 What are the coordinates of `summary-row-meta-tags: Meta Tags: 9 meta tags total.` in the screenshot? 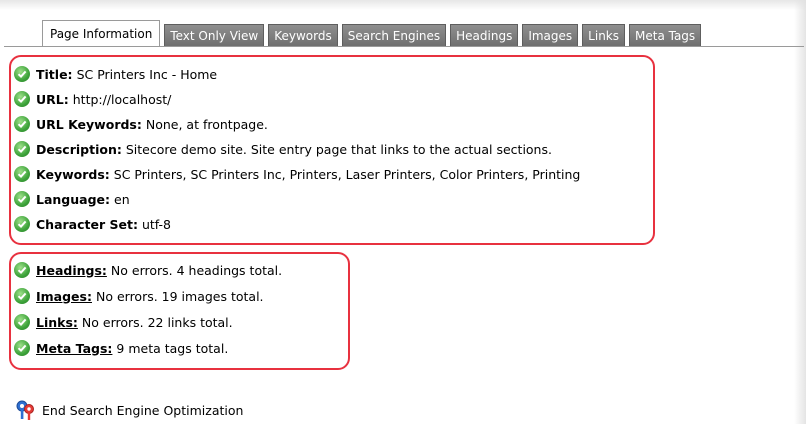 It's located at (121, 348).